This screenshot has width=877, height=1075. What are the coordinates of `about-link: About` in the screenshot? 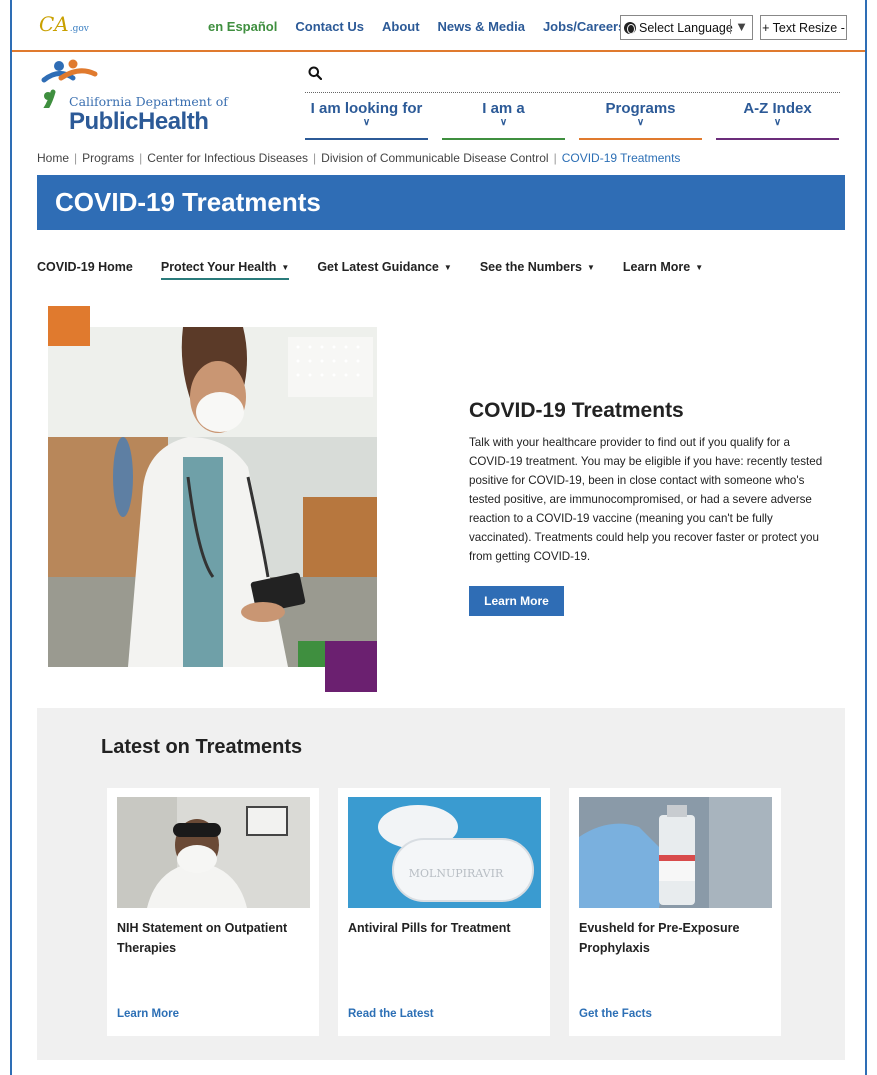 It's located at (401, 26).